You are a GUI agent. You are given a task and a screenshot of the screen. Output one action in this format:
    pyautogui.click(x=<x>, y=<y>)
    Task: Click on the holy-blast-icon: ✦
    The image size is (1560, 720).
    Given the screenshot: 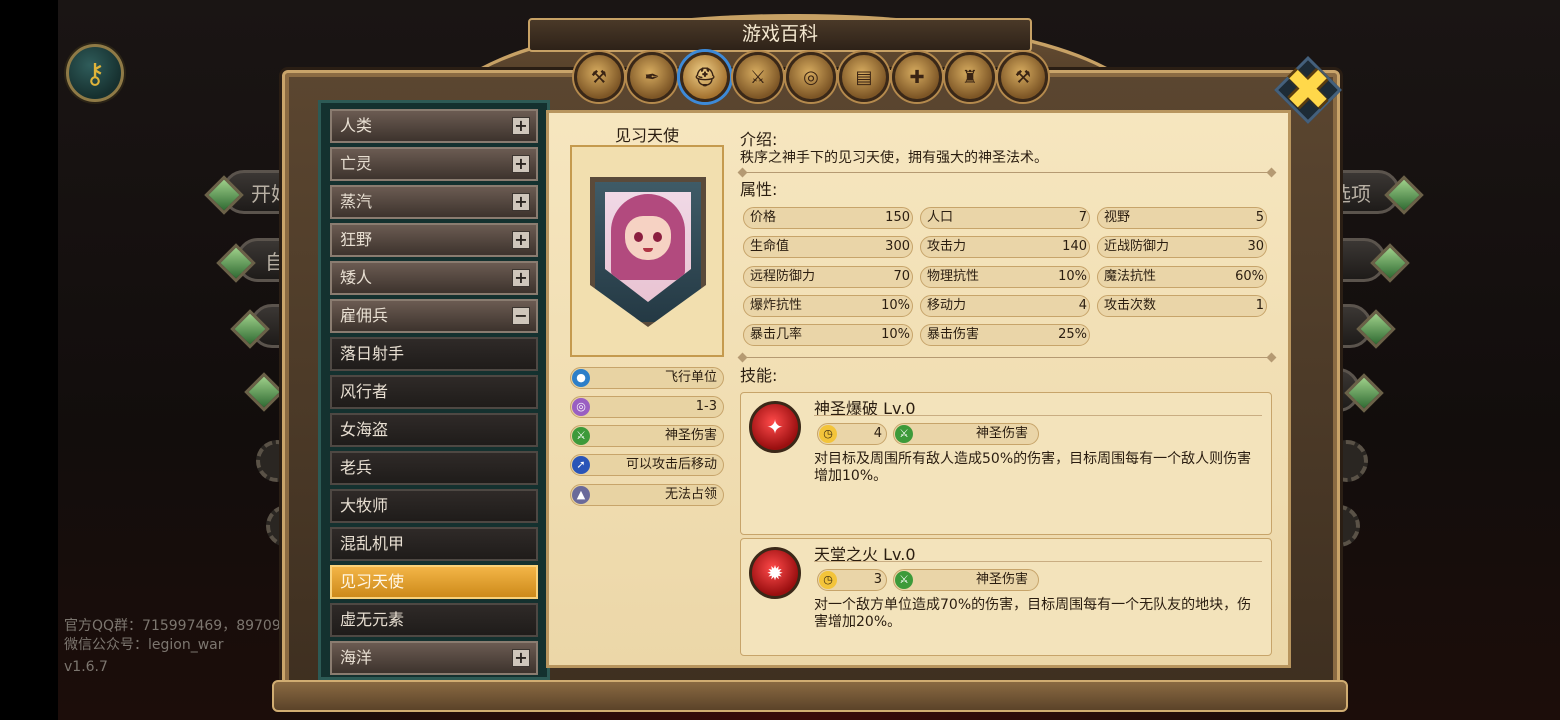 What is the action you would take?
    pyautogui.click(x=775, y=427)
    